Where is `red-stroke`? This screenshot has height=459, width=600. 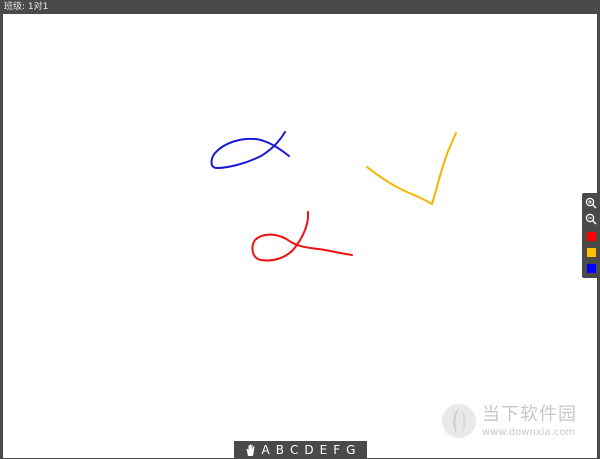 red-stroke is located at coordinates (302, 236).